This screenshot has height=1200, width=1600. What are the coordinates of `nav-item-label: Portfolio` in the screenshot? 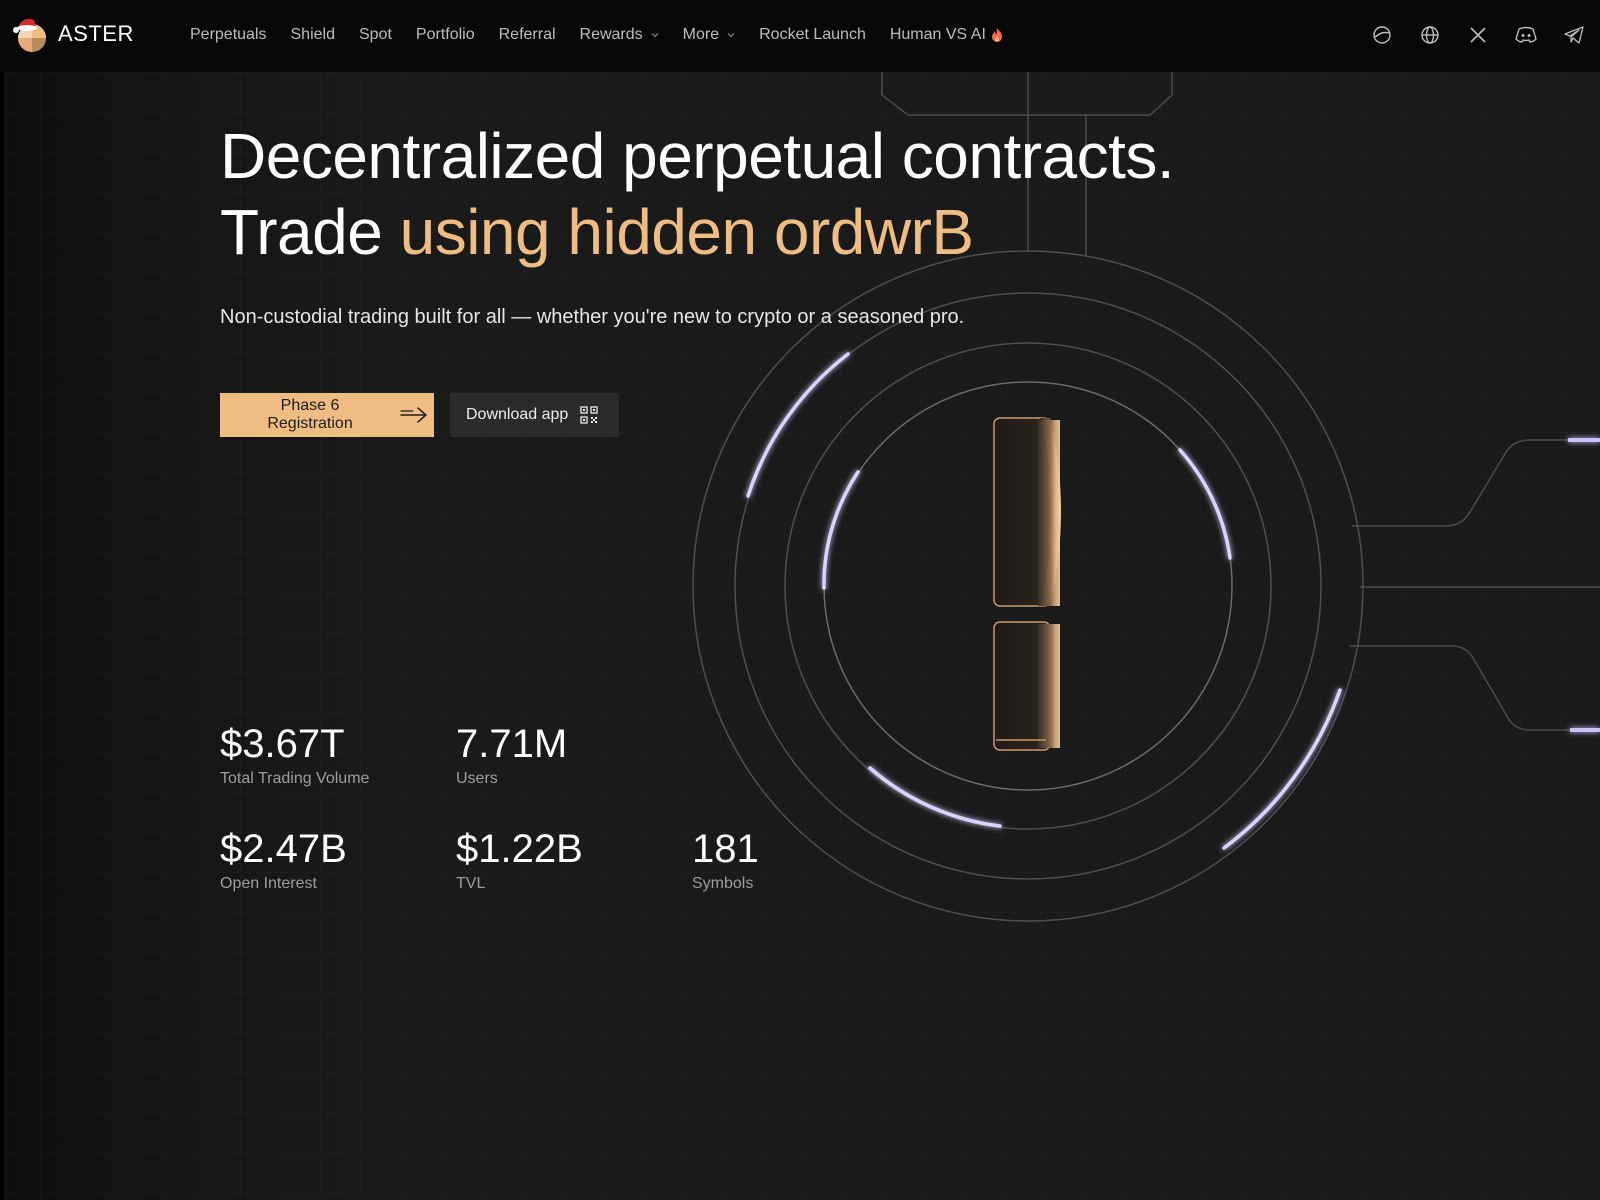 It's located at (445, 34).